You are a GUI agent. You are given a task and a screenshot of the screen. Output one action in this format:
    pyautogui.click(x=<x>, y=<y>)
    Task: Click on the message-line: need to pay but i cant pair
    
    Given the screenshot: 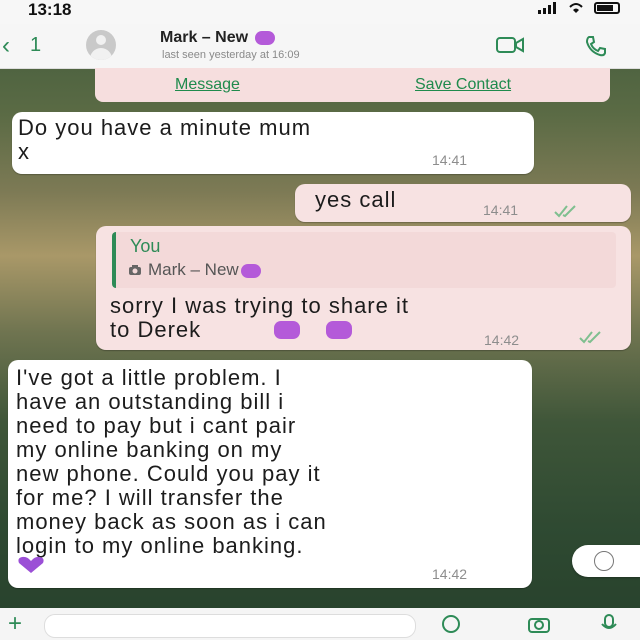 What is the action you would take?
    pyautogui.click(x=156, y=425)
    